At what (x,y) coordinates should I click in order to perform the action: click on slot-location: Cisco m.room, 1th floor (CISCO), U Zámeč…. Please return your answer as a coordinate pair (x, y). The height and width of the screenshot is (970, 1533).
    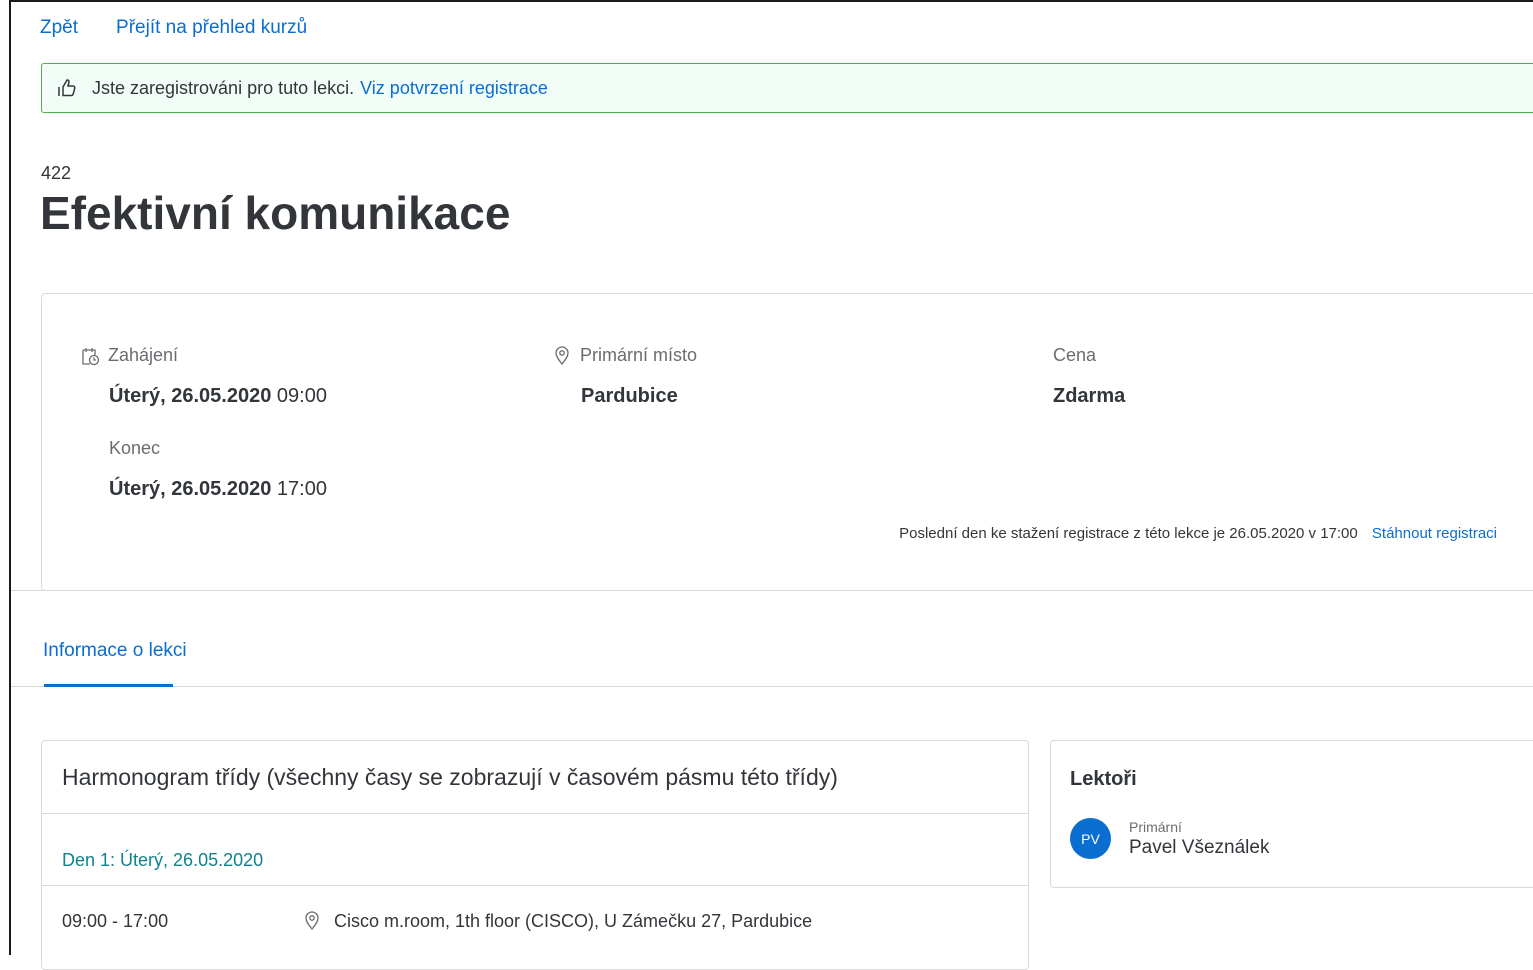
    Looking at the image, I should click on (573, 920).